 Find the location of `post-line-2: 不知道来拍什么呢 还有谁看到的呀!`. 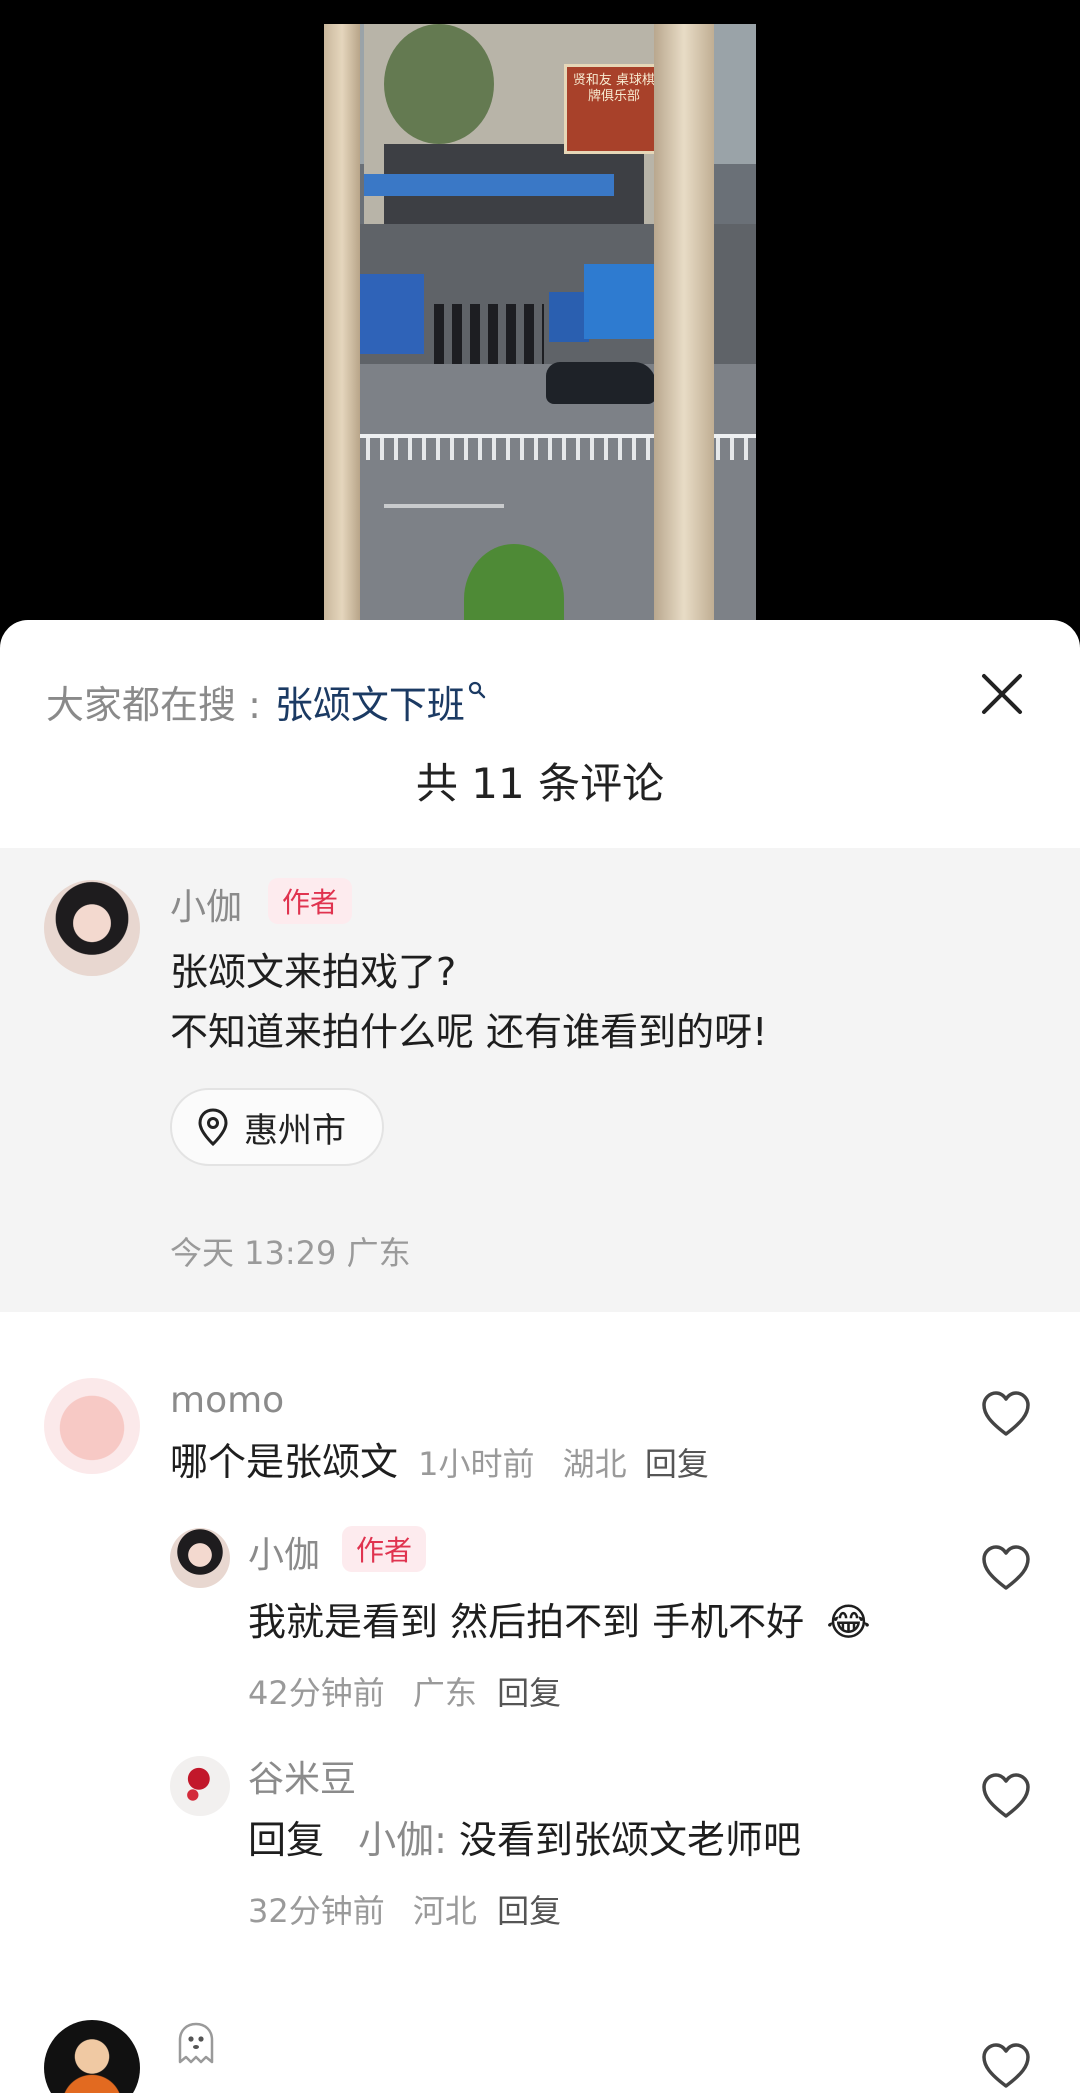

post-line-2: 不知道来拍什么呢 还有谁看到的呀! is located at coordinates (469, 1032).